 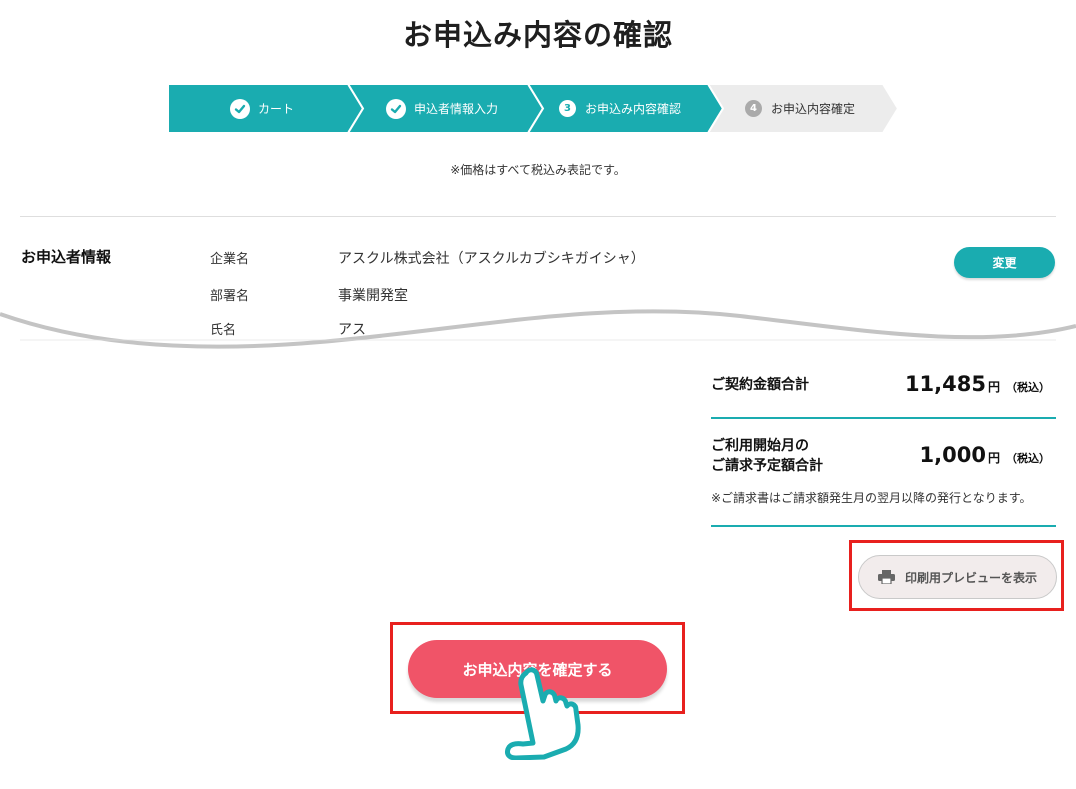 I want to click on progress-stepper: カート 申込者情報入力 3 お申込み内容確認 4 お申込内容確定, so click(x=533, y=108).